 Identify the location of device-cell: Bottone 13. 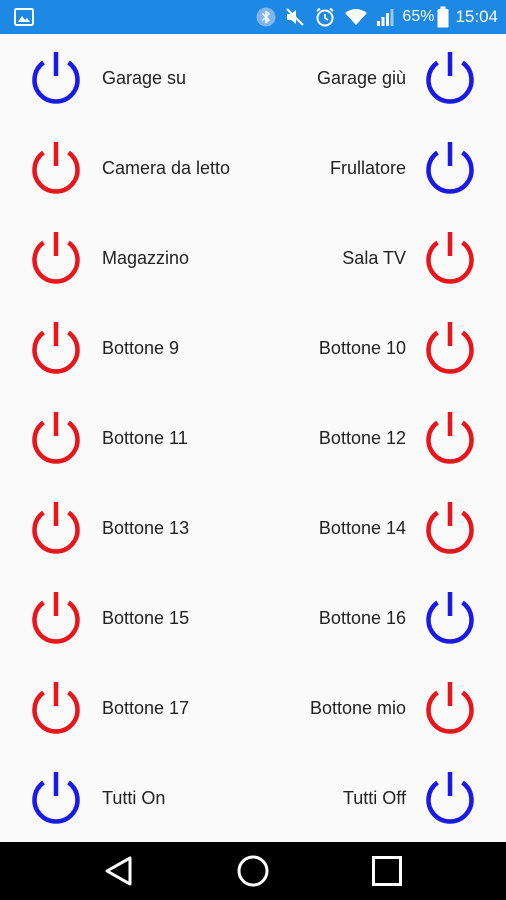
(126, 529).